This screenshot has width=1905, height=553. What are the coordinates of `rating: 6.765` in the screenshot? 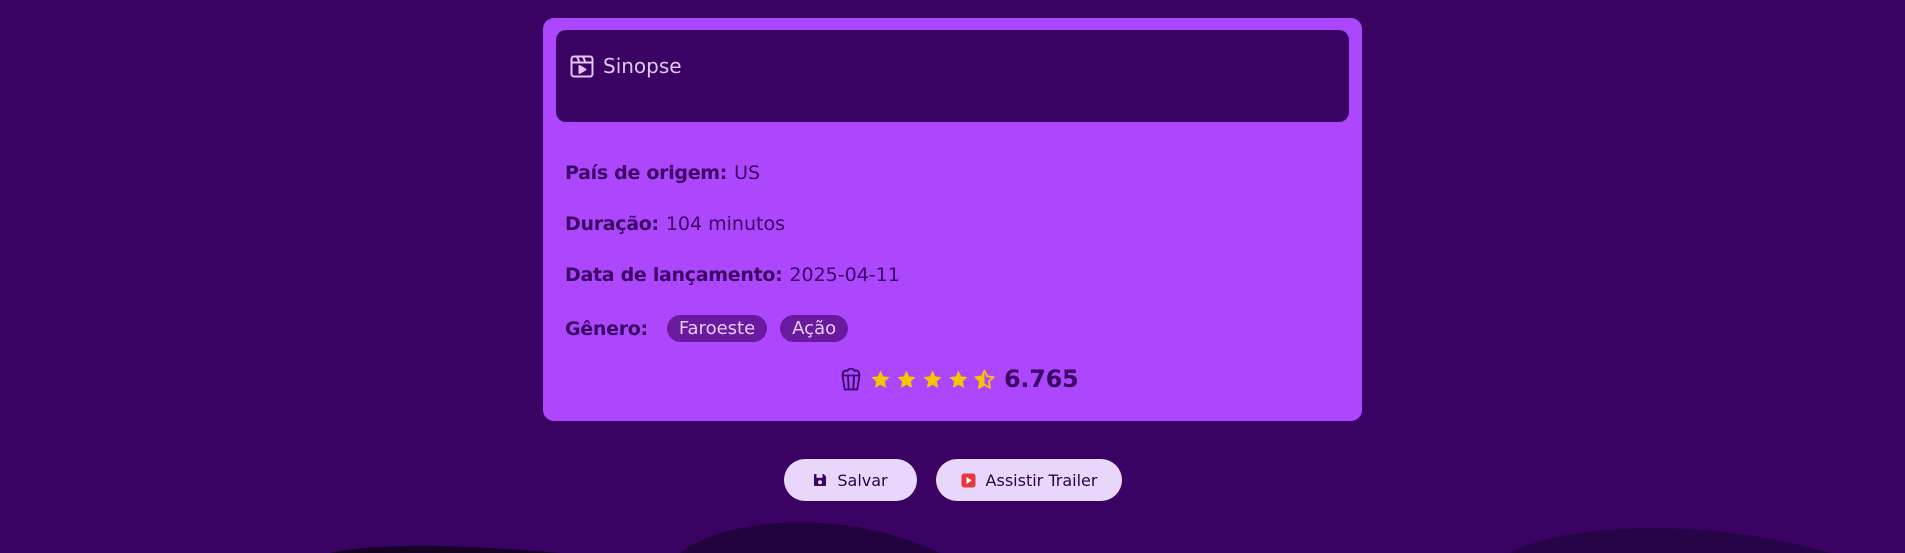 It's located at (959, 379).